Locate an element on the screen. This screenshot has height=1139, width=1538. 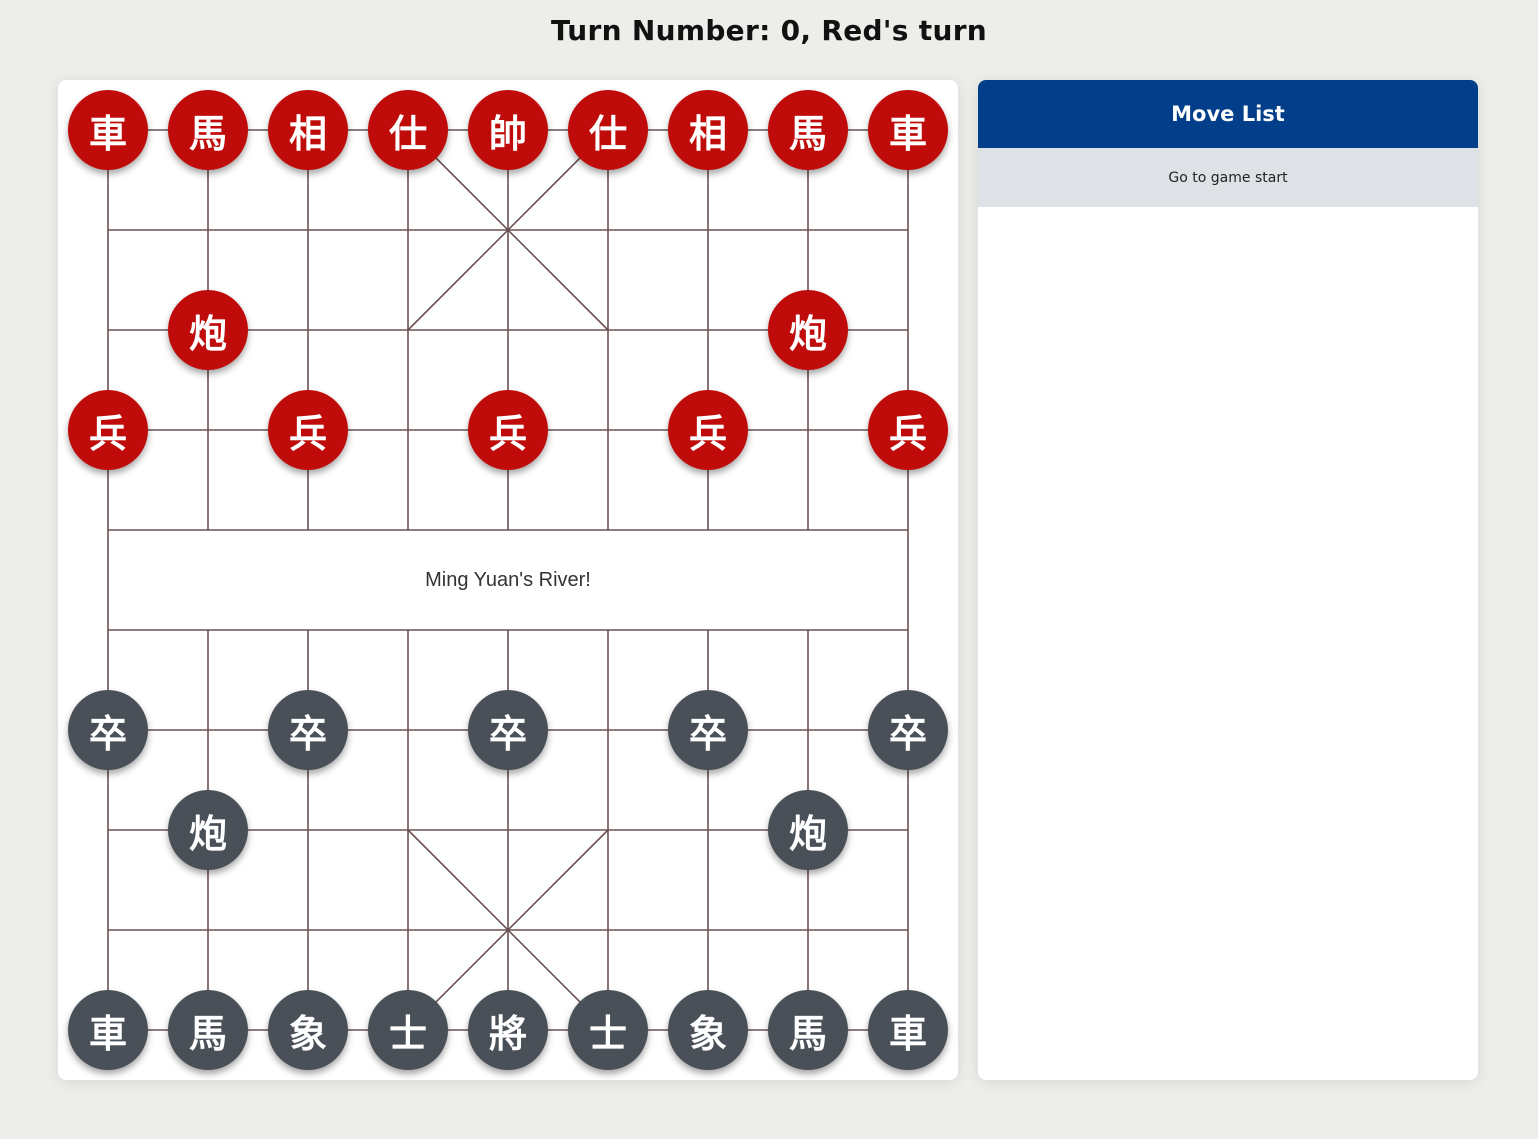
piece-red-chariot-2: 車 is located at coordinates (908, 130).